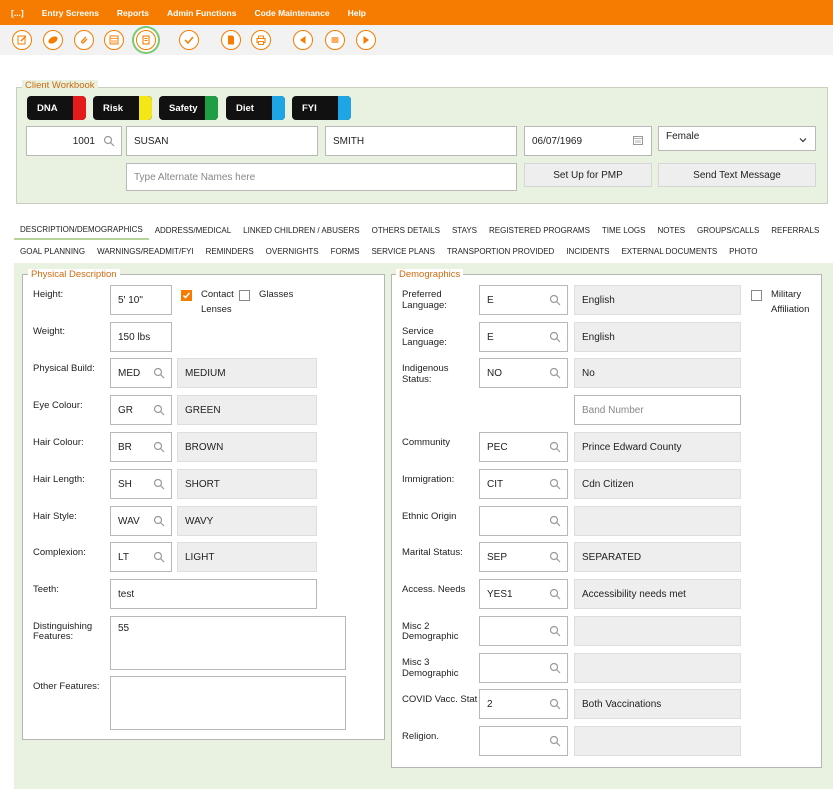 Image resolution: width=833 pixels, height=789 pixels. I want to click on tab-incidents: INCIDENTS, so click(587, 251).